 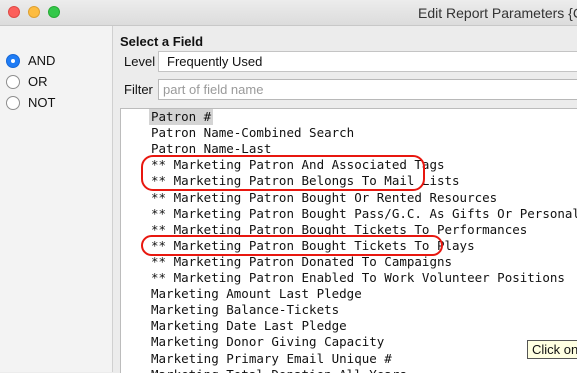 I want to click on level-select: Frequently Used, so click(x=367, y=61).